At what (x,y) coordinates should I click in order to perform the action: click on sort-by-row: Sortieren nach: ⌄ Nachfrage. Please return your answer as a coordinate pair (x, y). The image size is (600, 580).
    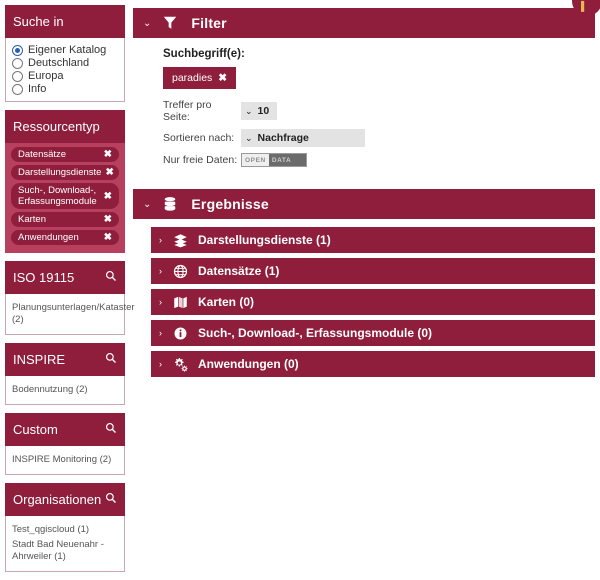
    Looking at the image, I should click on (379, 138).